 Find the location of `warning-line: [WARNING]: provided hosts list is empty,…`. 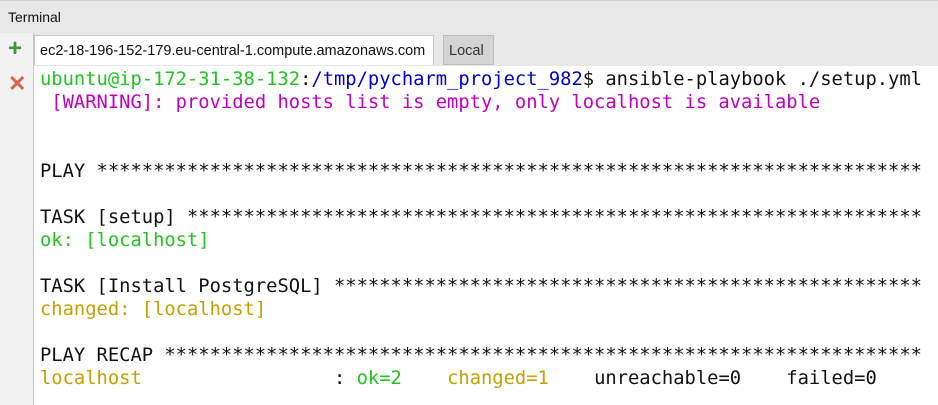

warning-line: [WARNING]: provided hosts list is empty,… is located at coordinates (430, 102).